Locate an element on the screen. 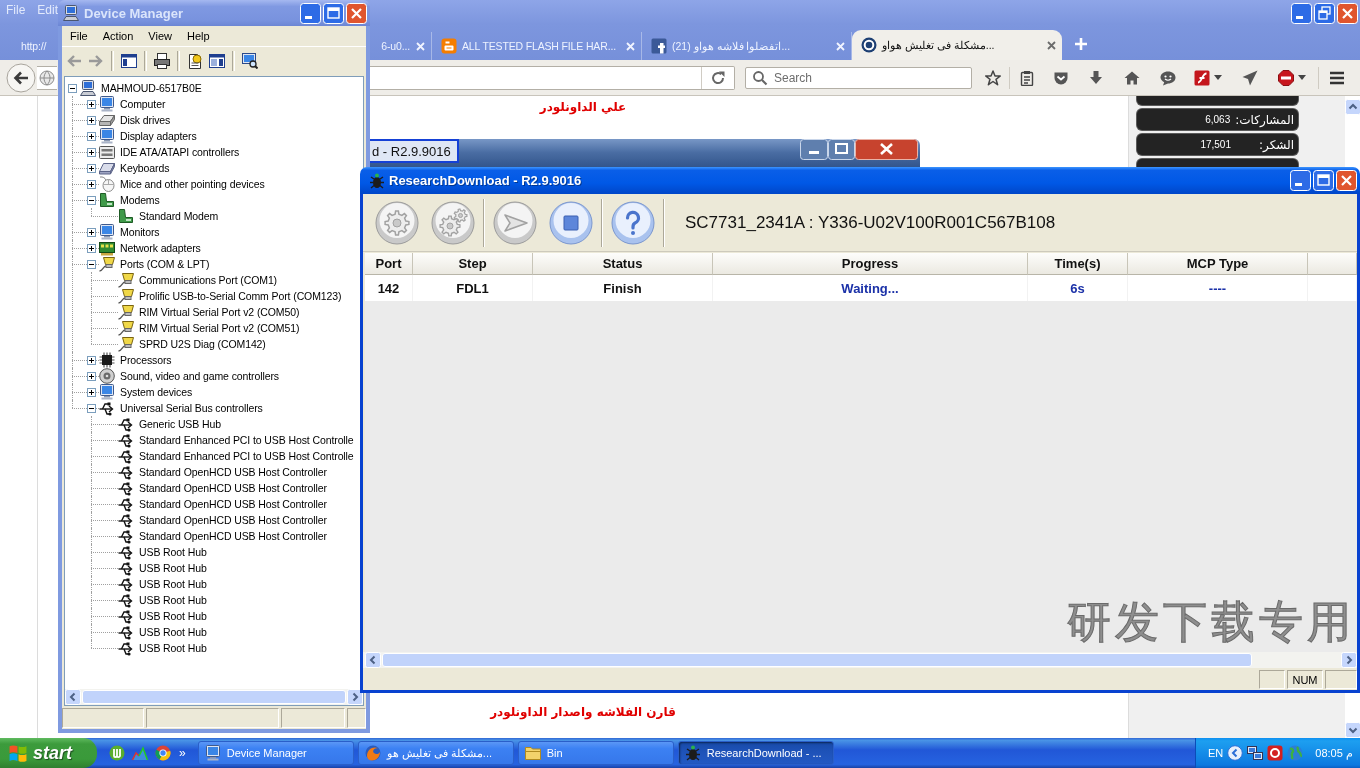 Image resolution: width=1360 pixels, height=768 pixels. up-arrow-icon is located at coordinates (1352, 107).